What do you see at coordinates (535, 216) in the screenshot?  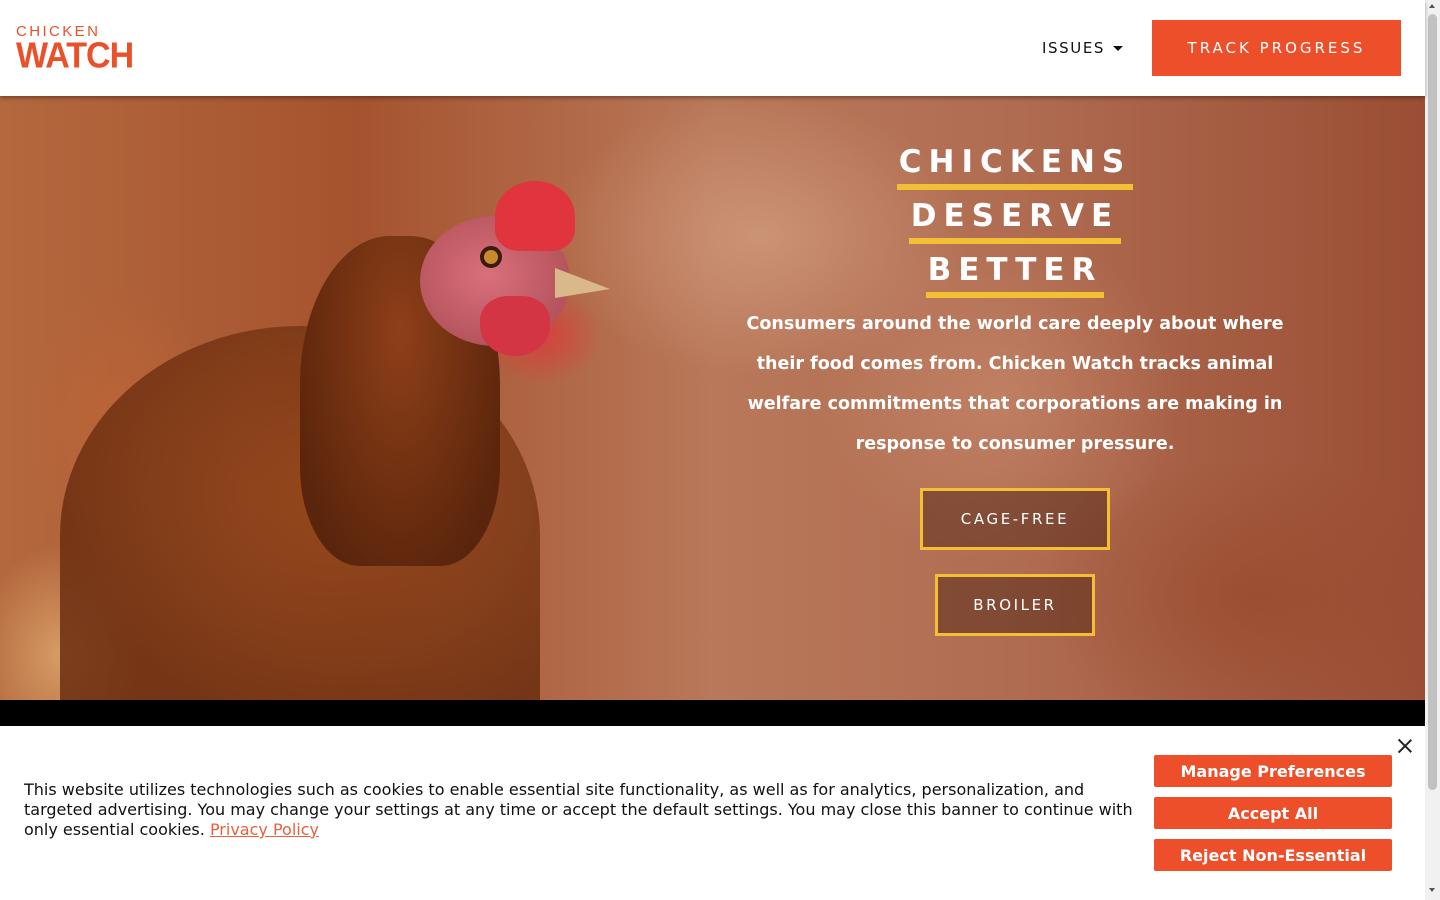 I see `hero-image-hen-comb` at bounding box center [535, 216].